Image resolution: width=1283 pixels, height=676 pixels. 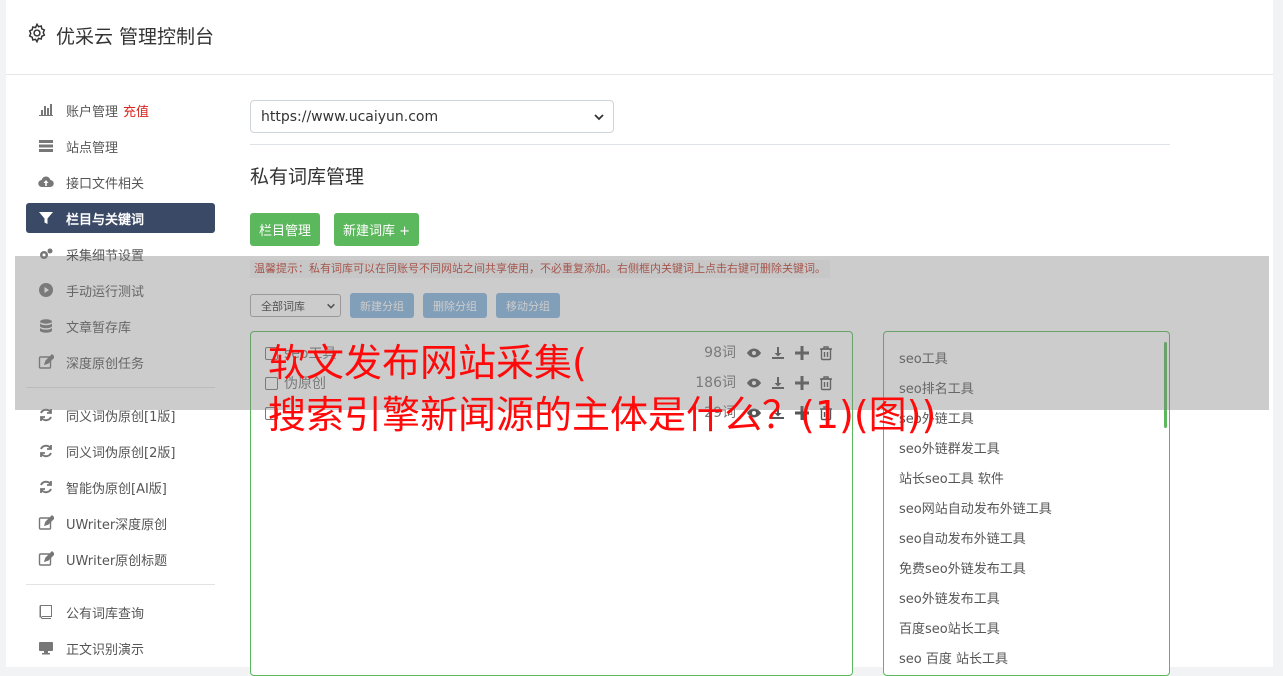 What do you see at coordinates (602, 389) in the screenshot?
I see `overlay-title: 软文发布网站采集( 搜索引擎新闻源的主体是什么？(1)(图))` at bounding box center [602, 389].